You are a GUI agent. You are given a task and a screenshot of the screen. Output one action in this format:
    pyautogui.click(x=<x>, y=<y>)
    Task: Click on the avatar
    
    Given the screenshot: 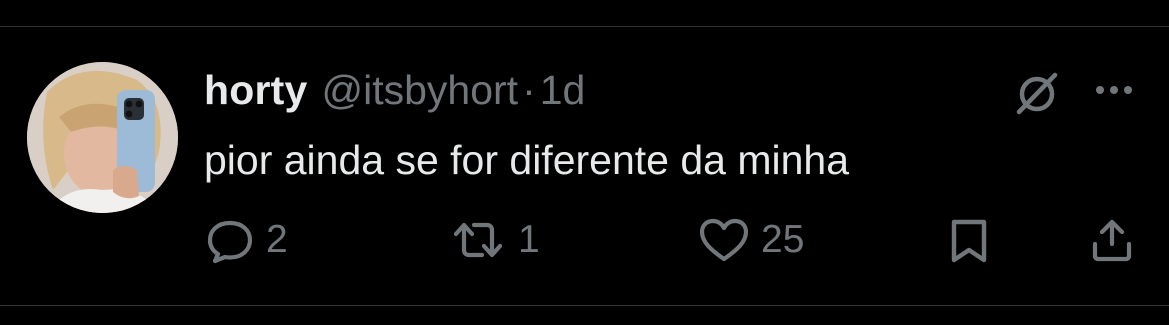 What is the action you would take?
    pyautogui.click(x=102, y=137)
    